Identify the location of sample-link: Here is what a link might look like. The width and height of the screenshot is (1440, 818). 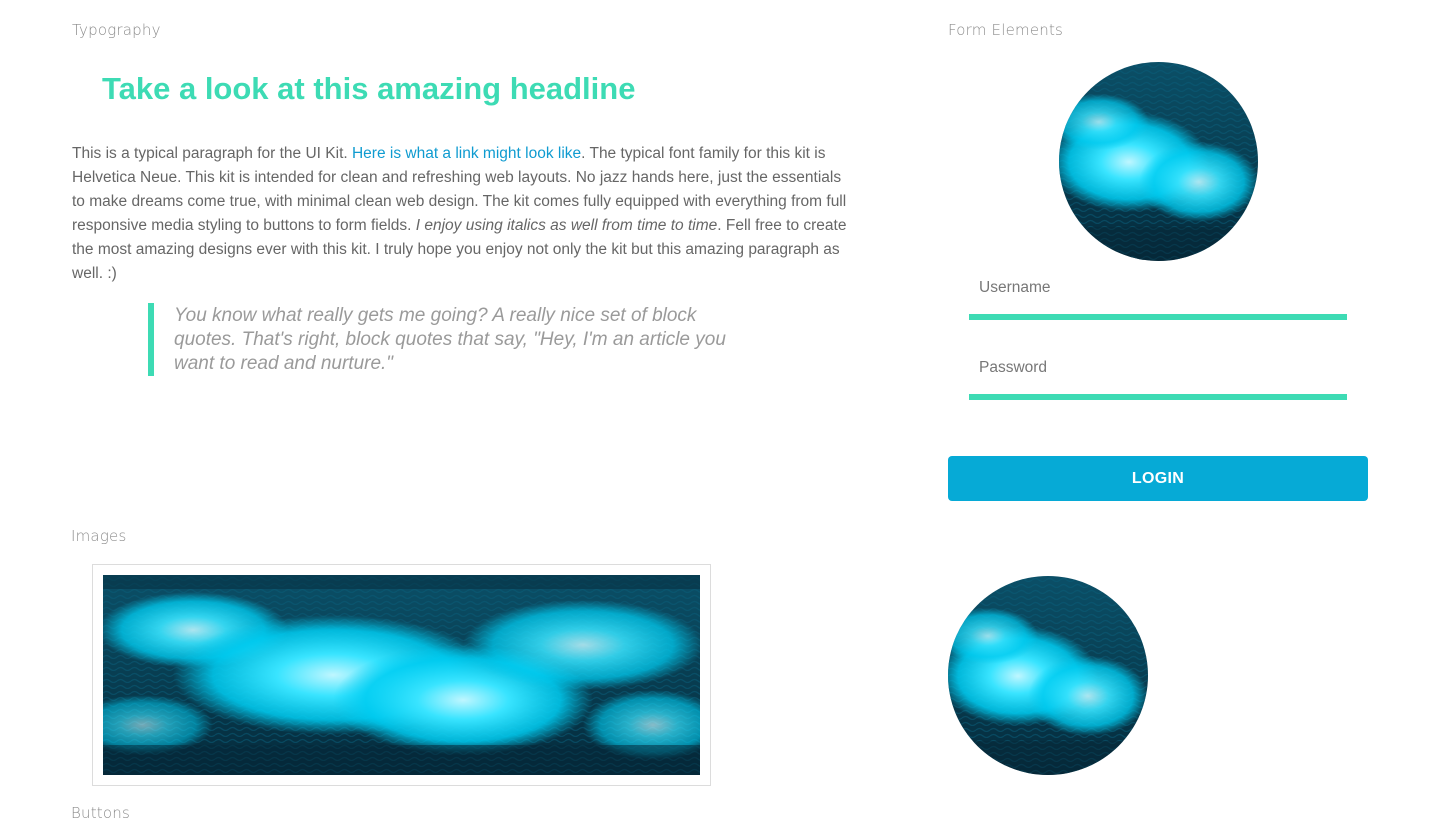
(466, 153).